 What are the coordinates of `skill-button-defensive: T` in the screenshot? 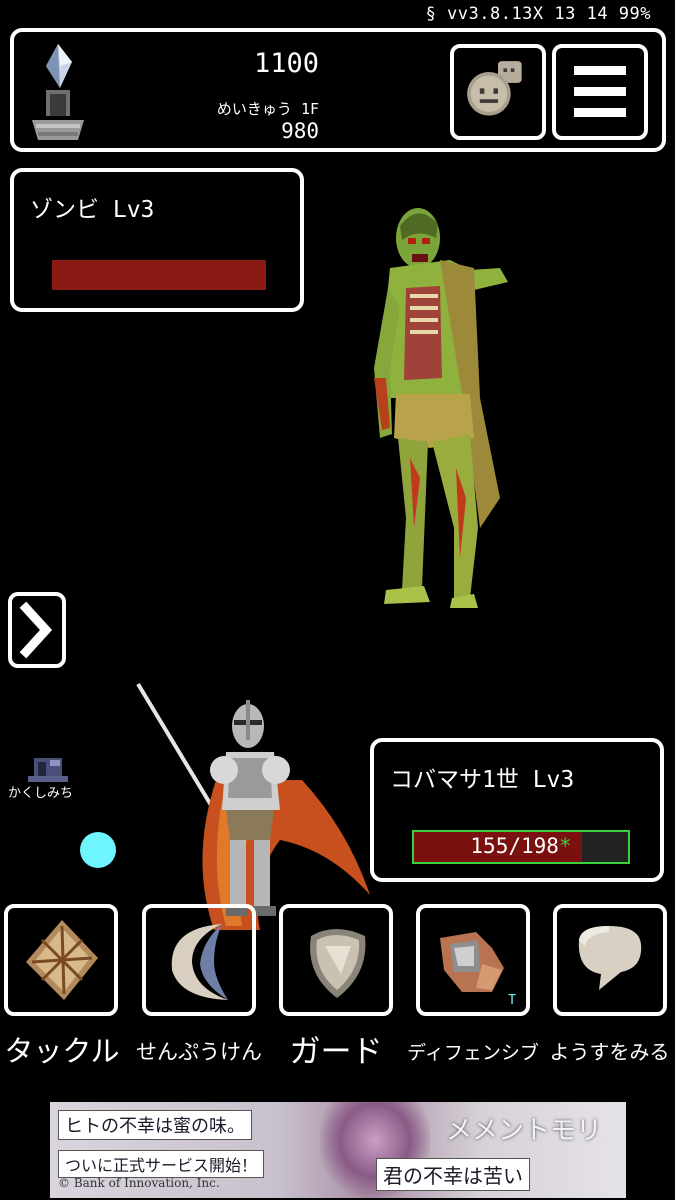 It's located at (473, 960).